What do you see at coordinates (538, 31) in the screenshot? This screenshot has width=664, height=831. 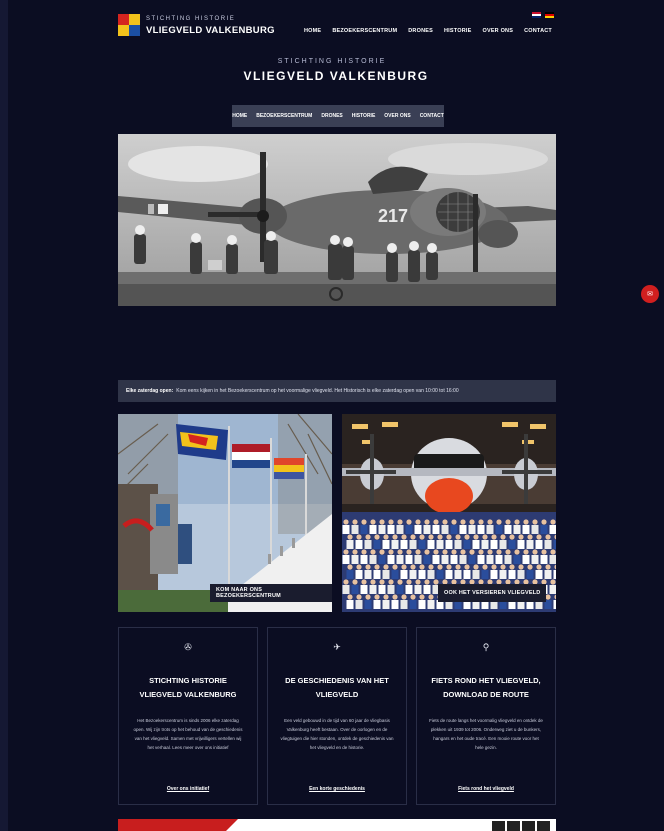 I see `top-nav-contact: CONTACT` at bounding box center [538, 31].